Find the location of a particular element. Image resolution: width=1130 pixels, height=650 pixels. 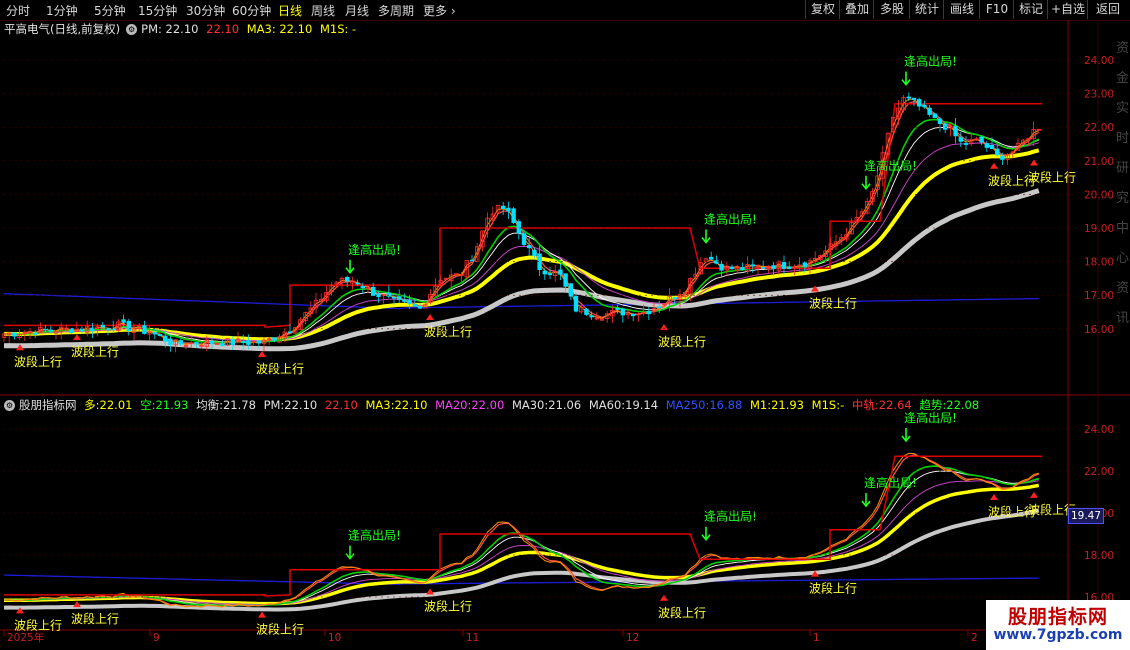

right-strip-char: 究 is located at coordinates (1122, 198).